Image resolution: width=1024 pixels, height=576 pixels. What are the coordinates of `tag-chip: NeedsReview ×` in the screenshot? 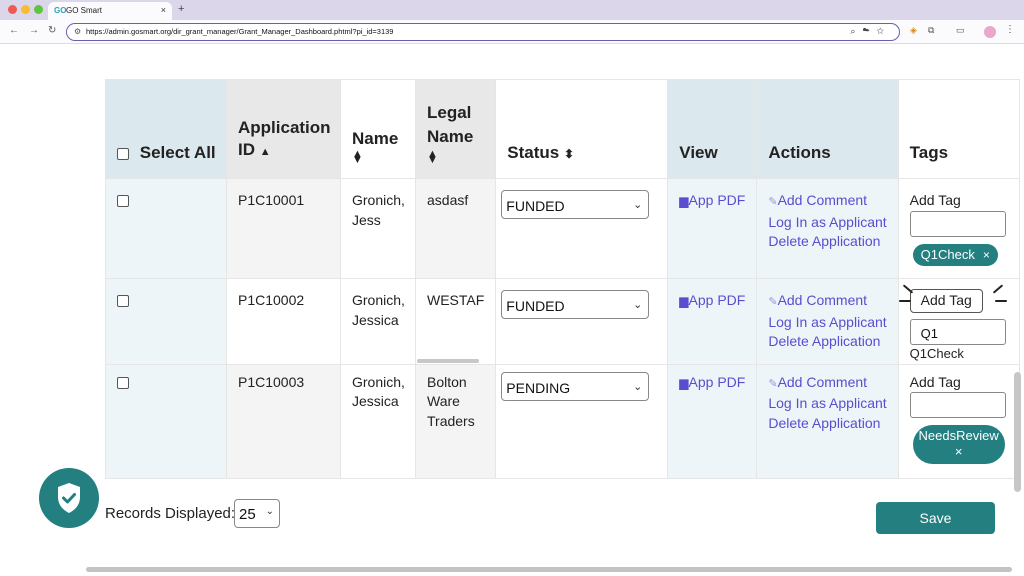 It's located at (958, 444).